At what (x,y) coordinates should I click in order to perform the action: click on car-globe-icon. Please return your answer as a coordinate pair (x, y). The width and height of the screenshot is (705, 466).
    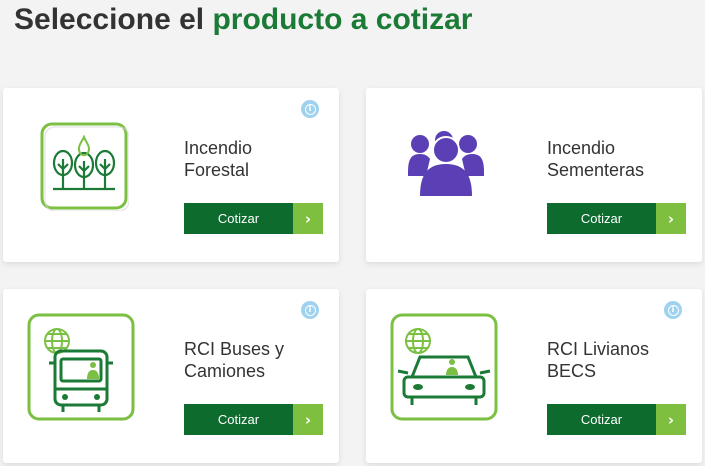
    Looking at the image, I should click on (444, 367).